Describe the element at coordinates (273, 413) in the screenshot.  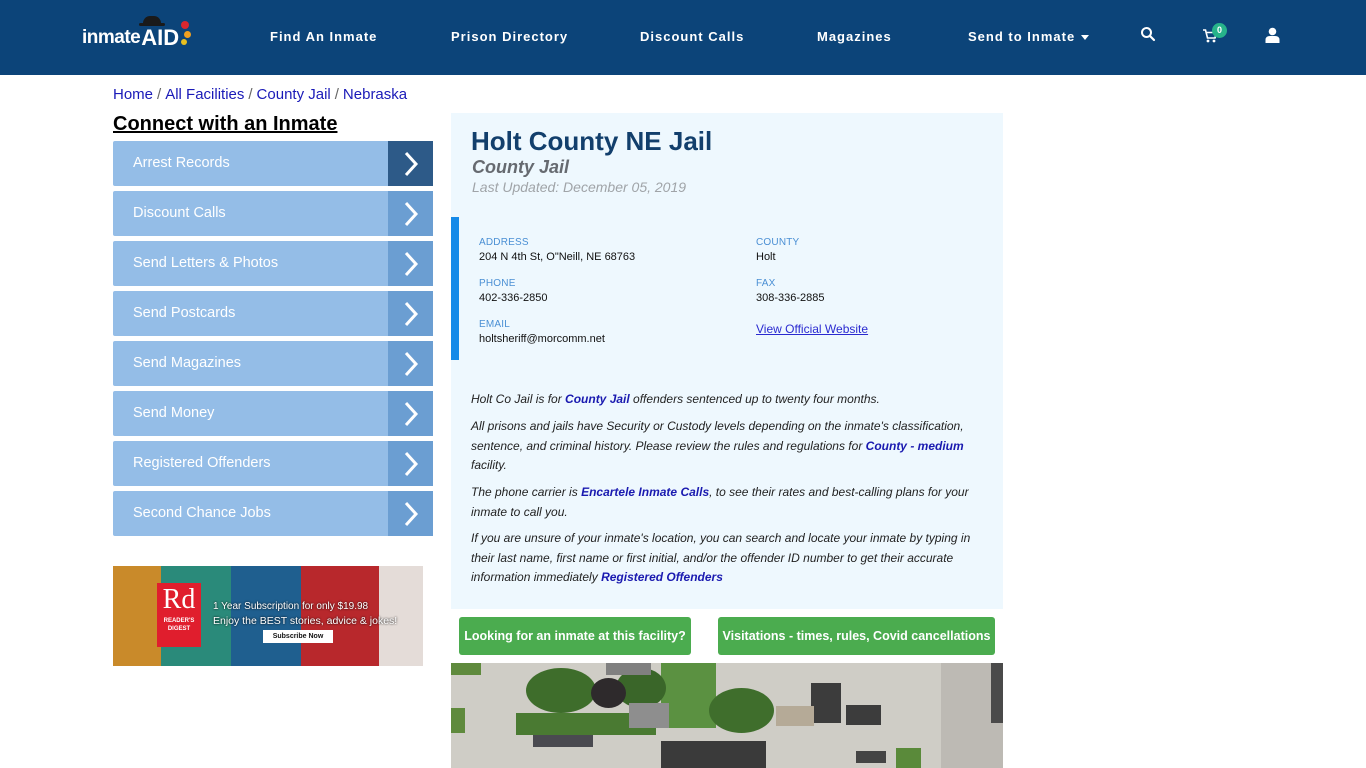
I see `sidebar-item-send-money: Send Money` at that location.